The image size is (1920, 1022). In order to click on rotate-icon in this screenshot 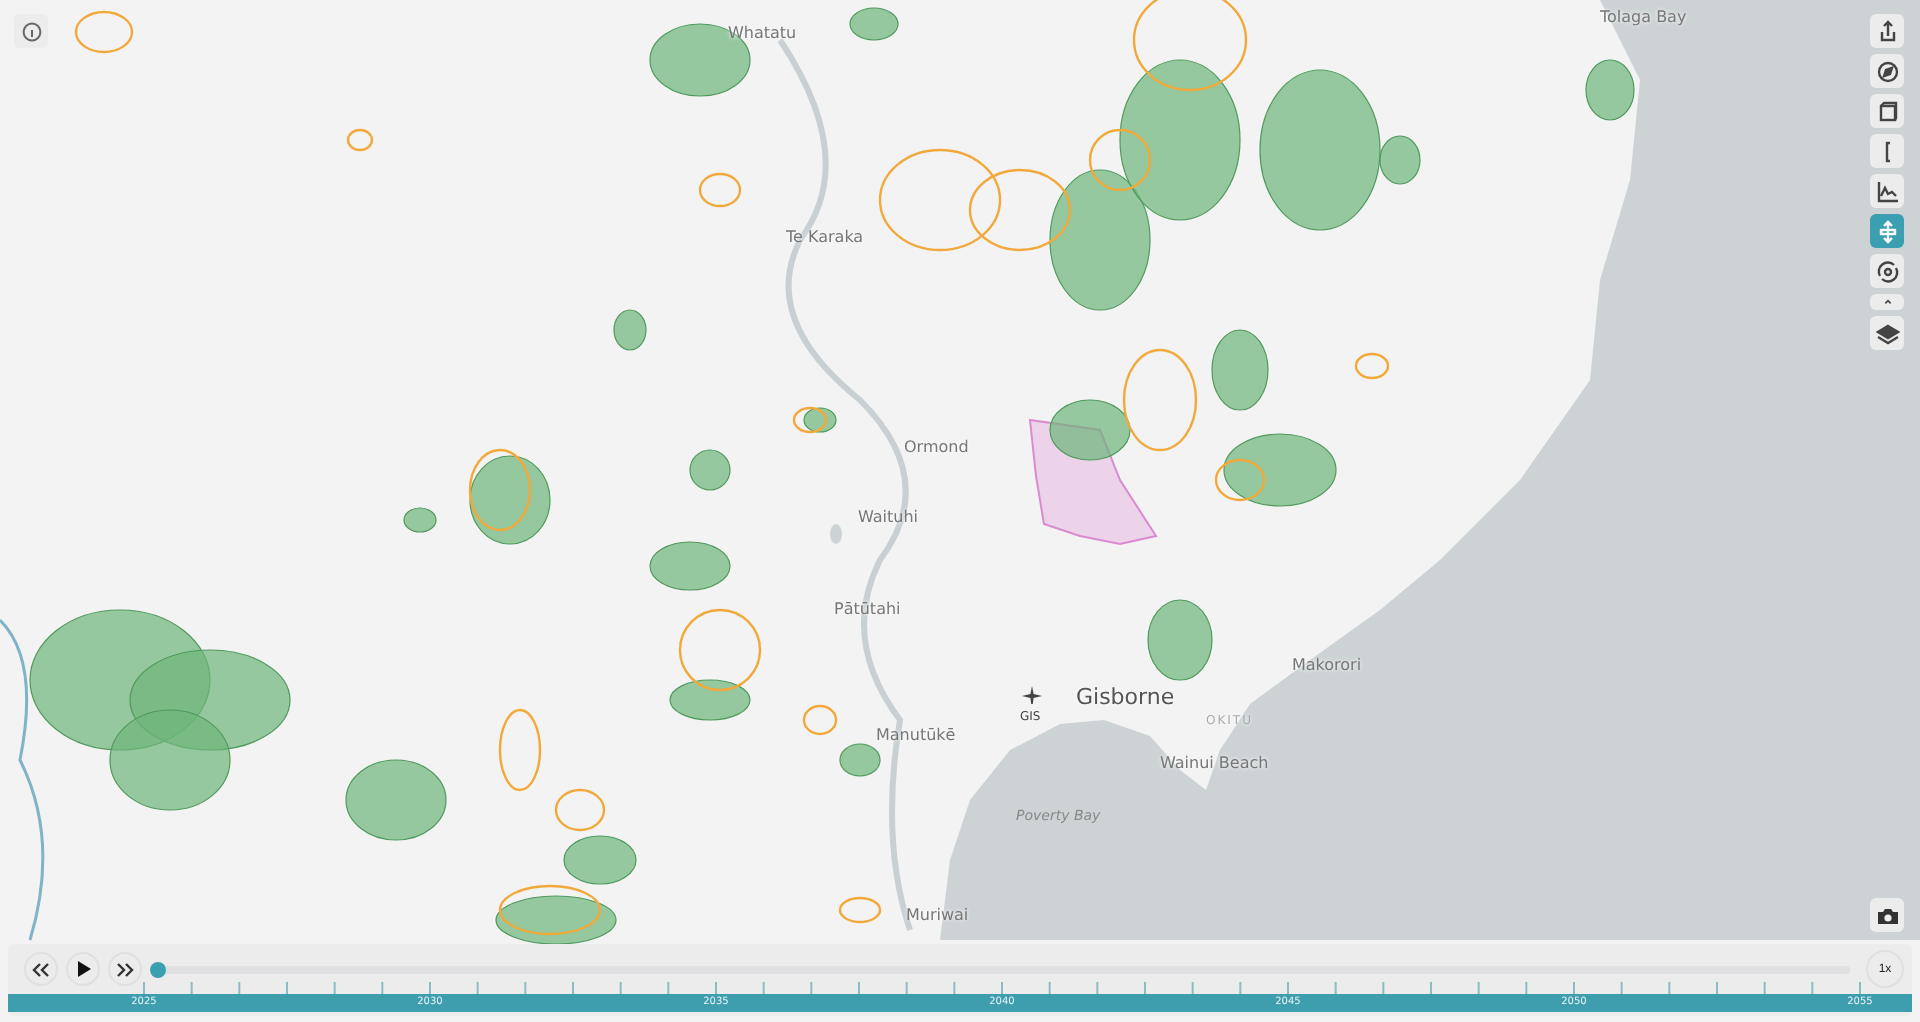, I will do `click(1887, 271)`.